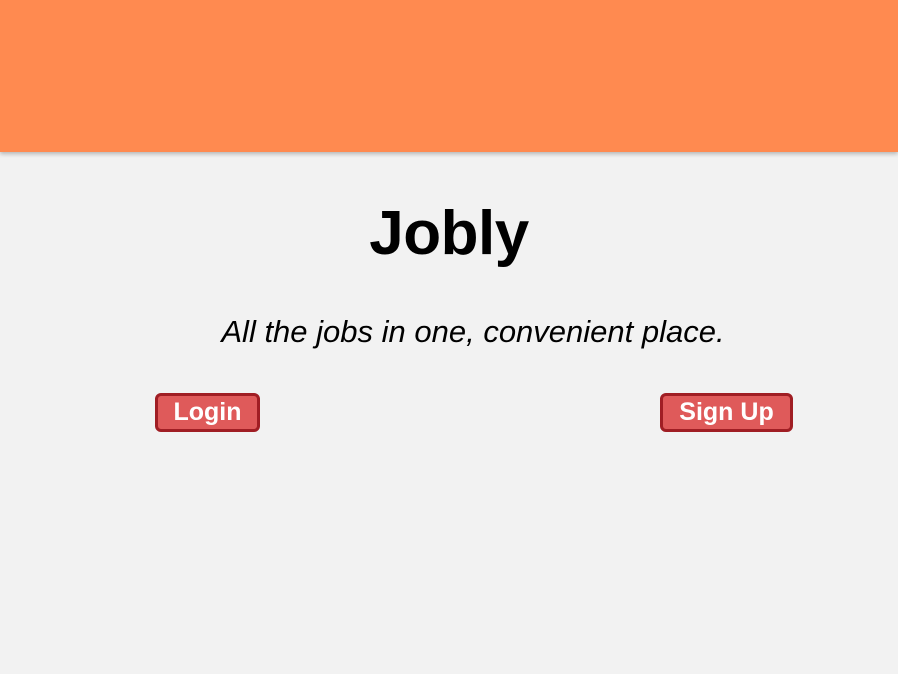 Image resolution: width=898 pixels, height=674 pixels. What do you see at coordinates (207, 412) in the screenshot?
I see `login-button: Login` at bounding box center [207, 412].